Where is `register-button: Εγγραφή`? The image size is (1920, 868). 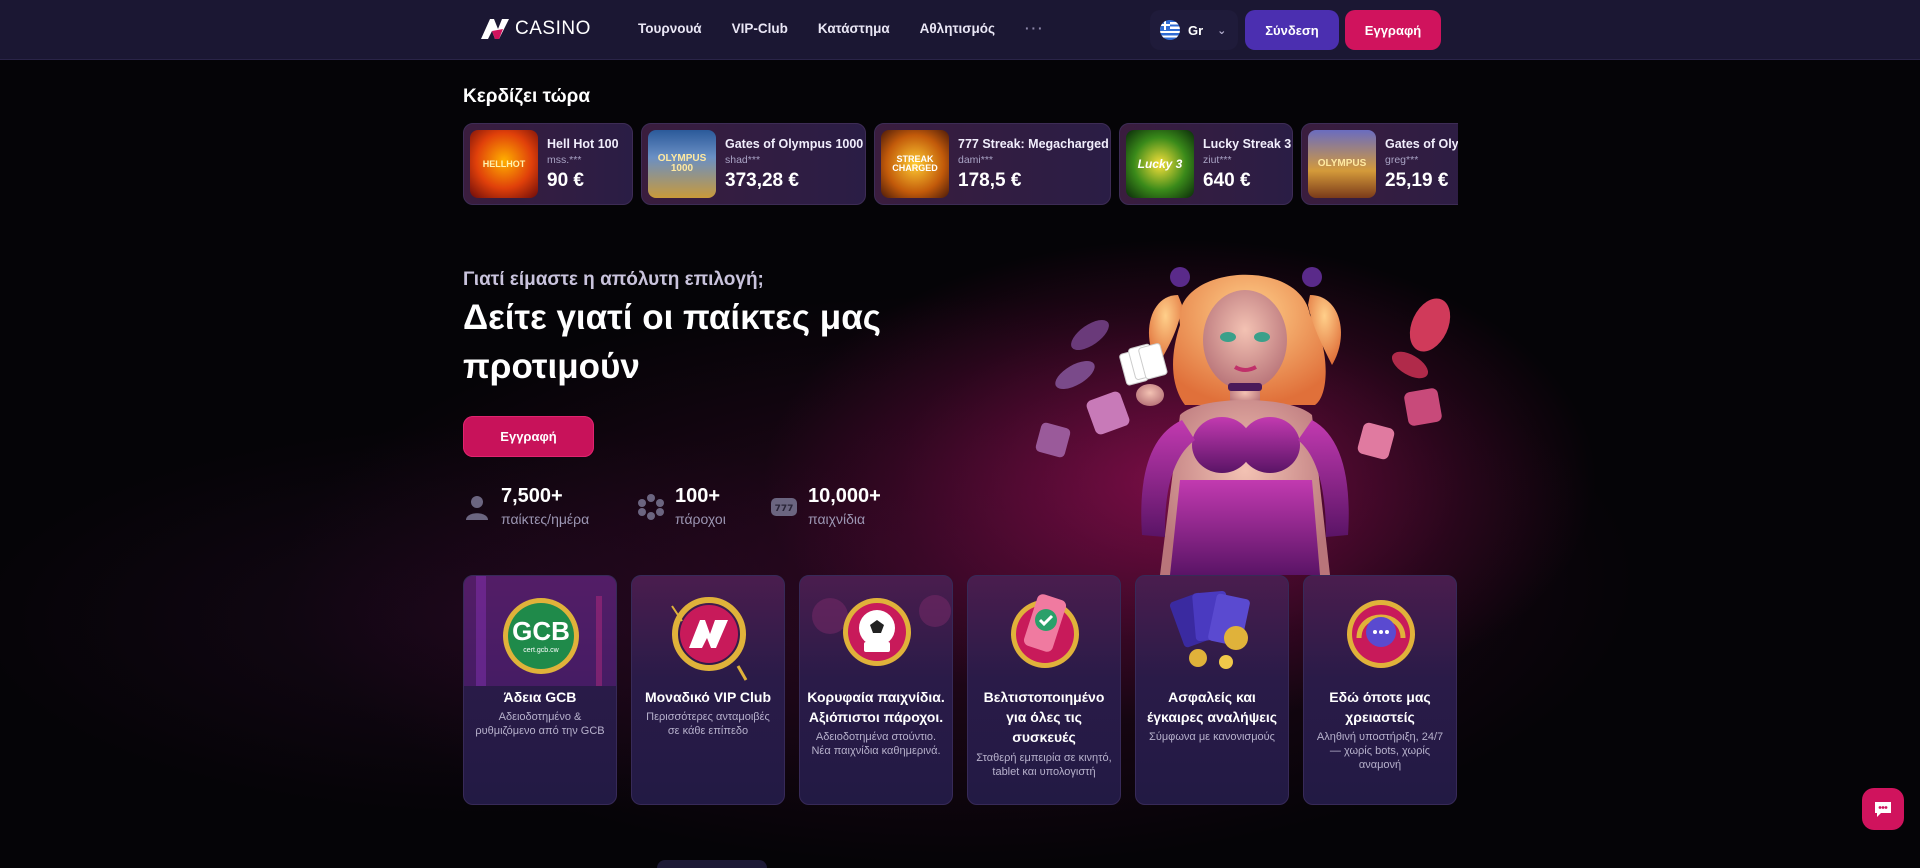 register-button: Εγγραφή is located at coordinates (1393, 30).